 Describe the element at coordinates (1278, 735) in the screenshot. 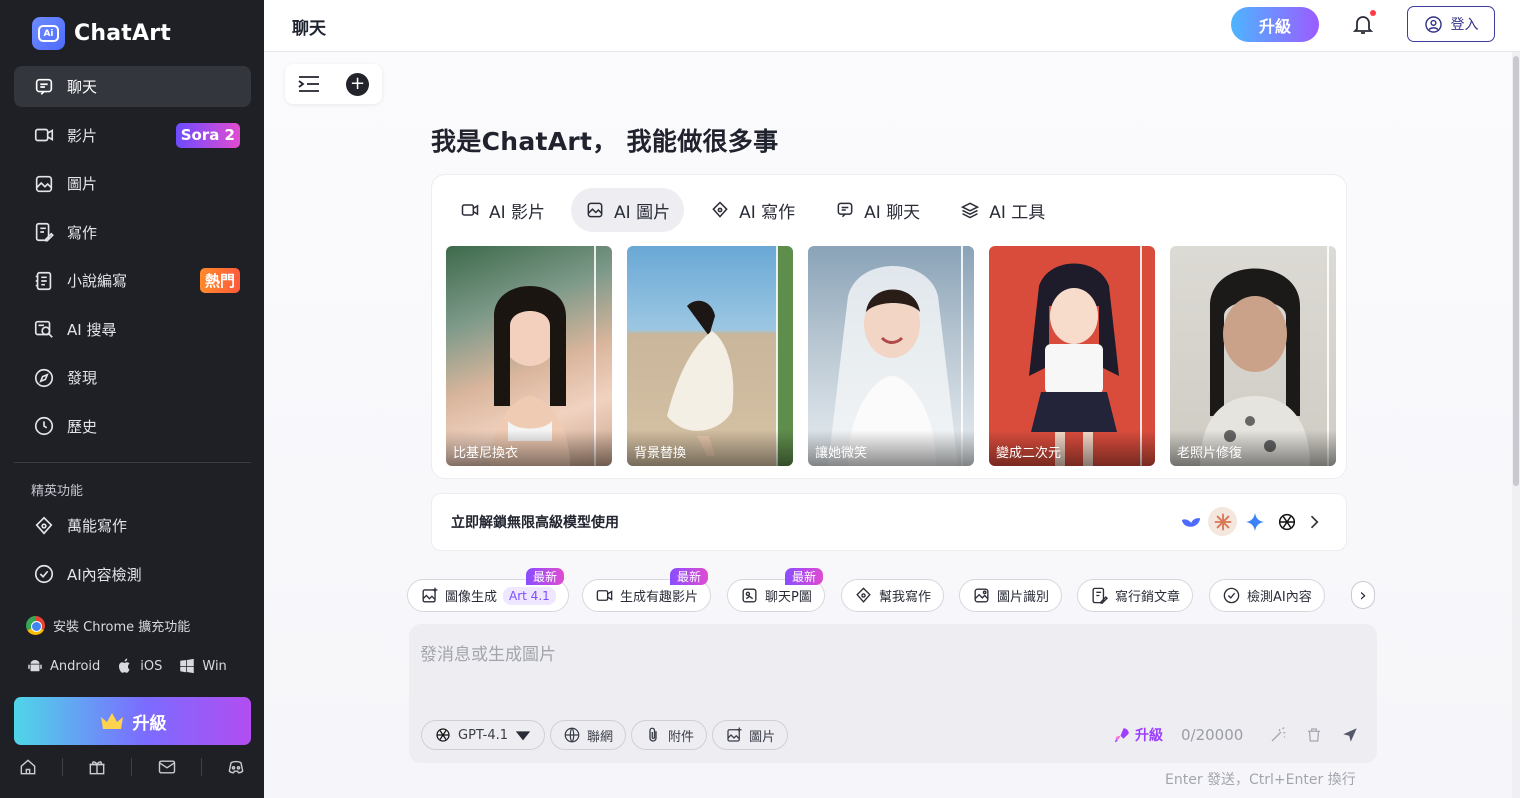

I see `magic-wand-icon` at that location.